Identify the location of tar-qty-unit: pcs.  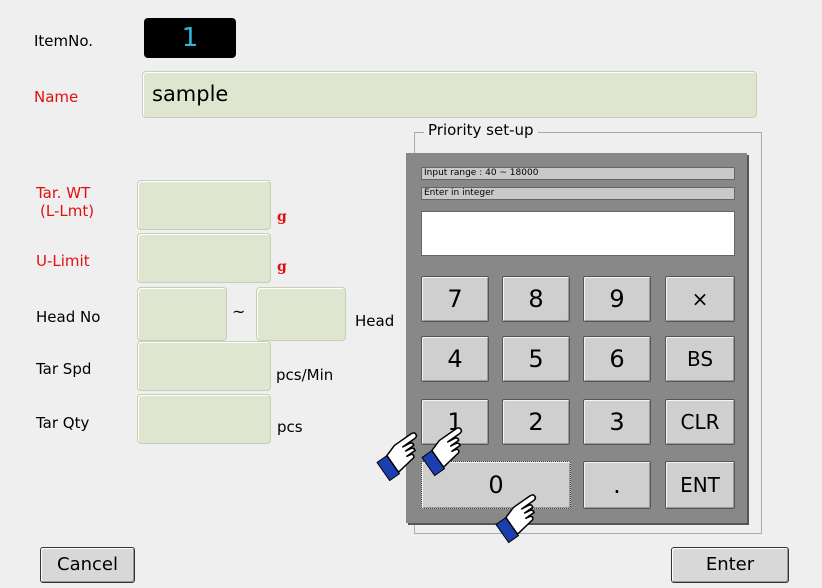
(290, 427).